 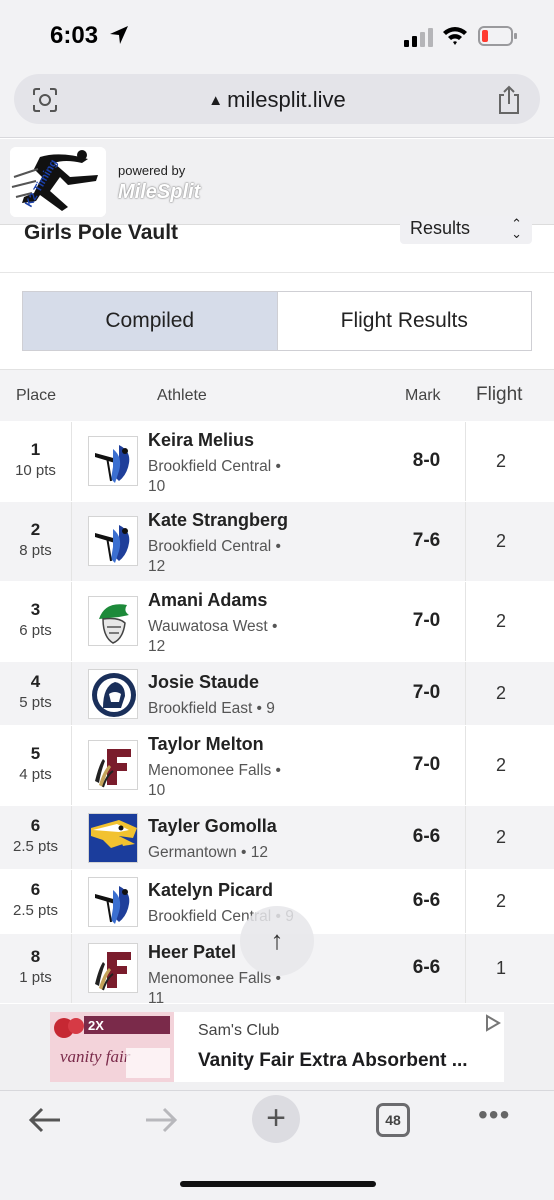 I want to click on results-select: Results ⌃ ⌄, so click(x=466, y=230).